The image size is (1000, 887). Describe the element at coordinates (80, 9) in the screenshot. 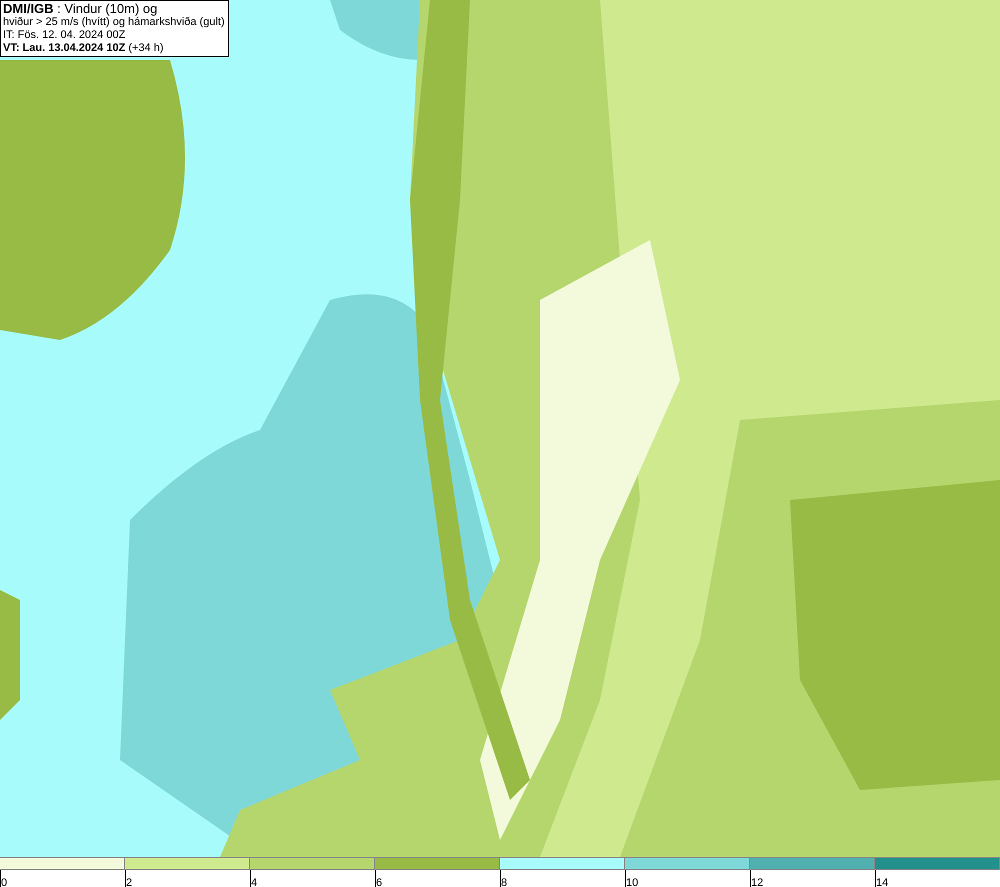

I see `title-line: DMI/IGB : Vindur (10m) og` at that location.